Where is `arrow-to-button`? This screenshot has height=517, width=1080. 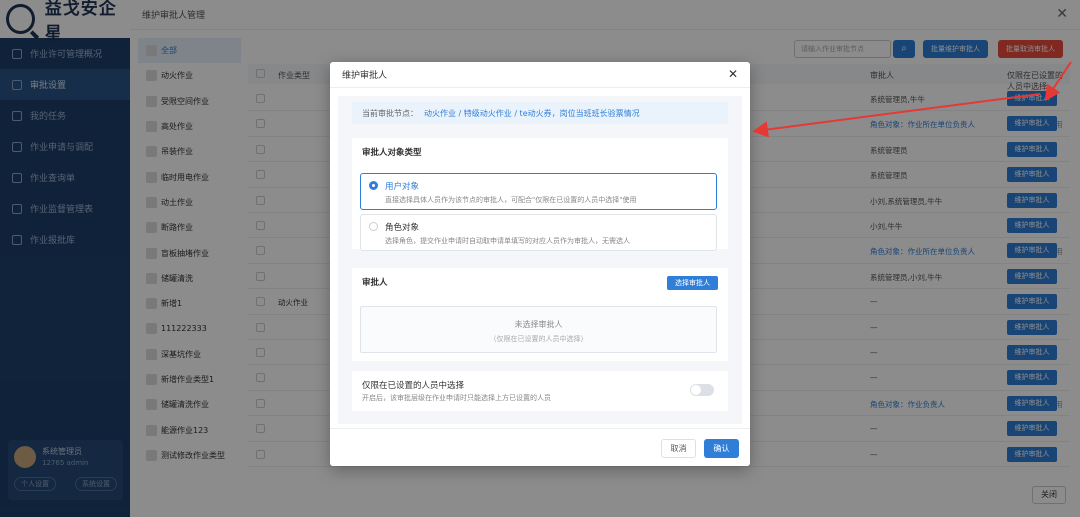
arrow-to-button is located at coordinates (1058, 81).